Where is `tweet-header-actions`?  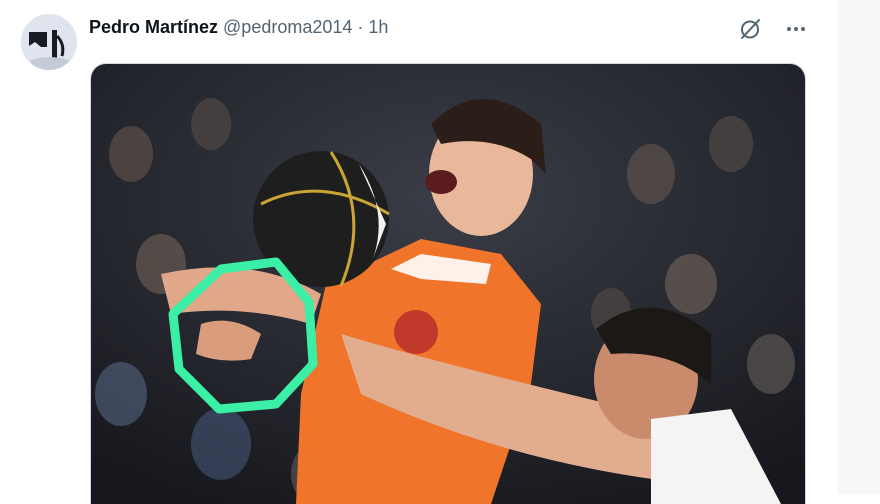
tweet-header-actions is located at coordinates (773, 29).